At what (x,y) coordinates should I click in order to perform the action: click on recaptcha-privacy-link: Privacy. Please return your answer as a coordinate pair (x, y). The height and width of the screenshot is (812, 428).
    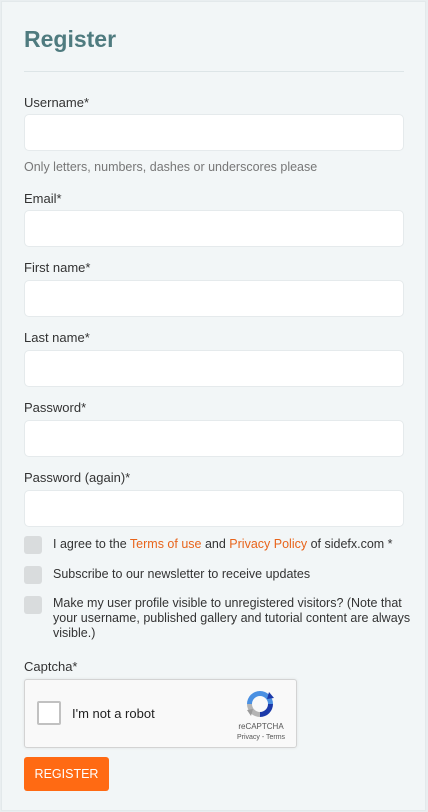
    Looking at the image, I should click on (248, 737).